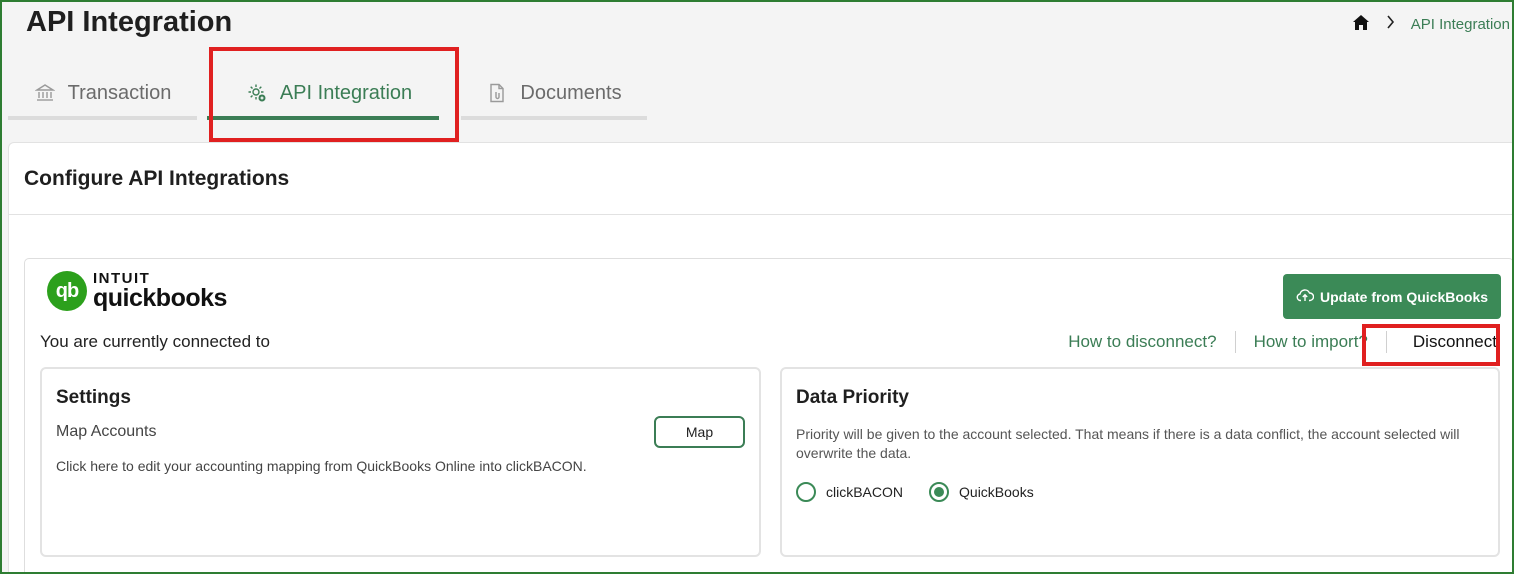 The image size is (1514, 574). What do you see at coordinates (806, 492) in the screenshot?
I see `radio-clickbacon` at bounding box center [806, 492].